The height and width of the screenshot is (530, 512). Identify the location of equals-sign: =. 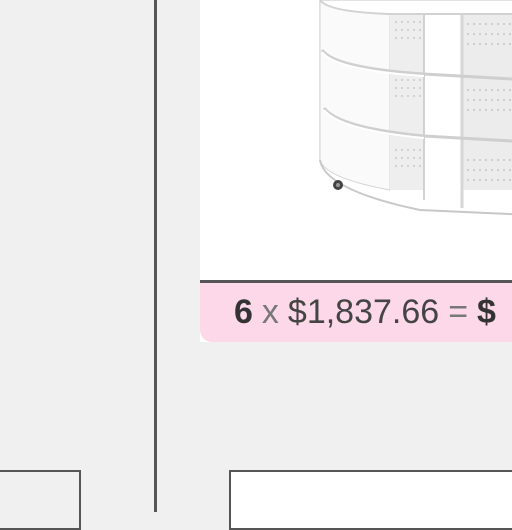
(458, 312).